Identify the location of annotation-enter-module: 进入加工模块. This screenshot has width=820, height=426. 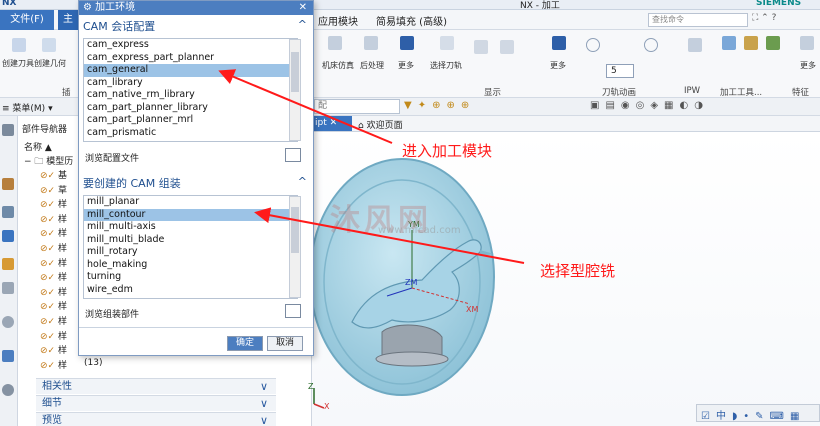
(447, 151).